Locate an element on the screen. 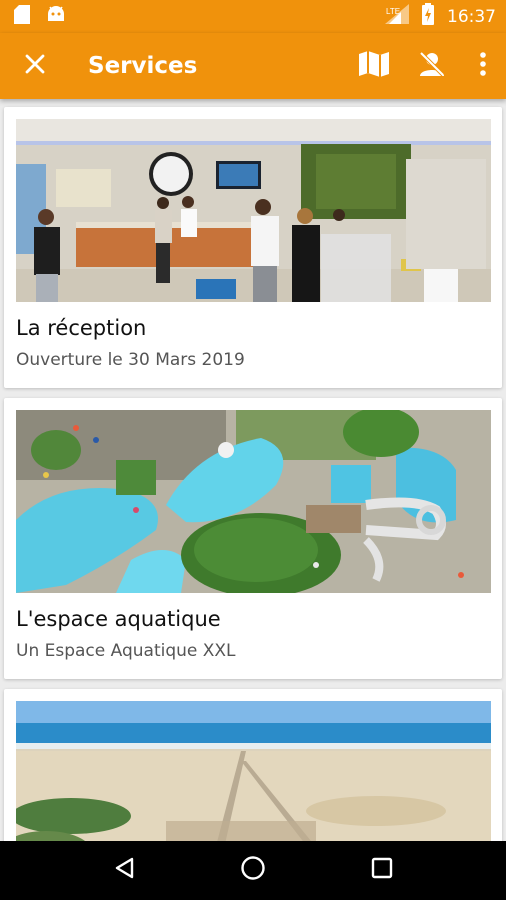 The image size is (506, 900). back-button is located at coordinates (124, 870).